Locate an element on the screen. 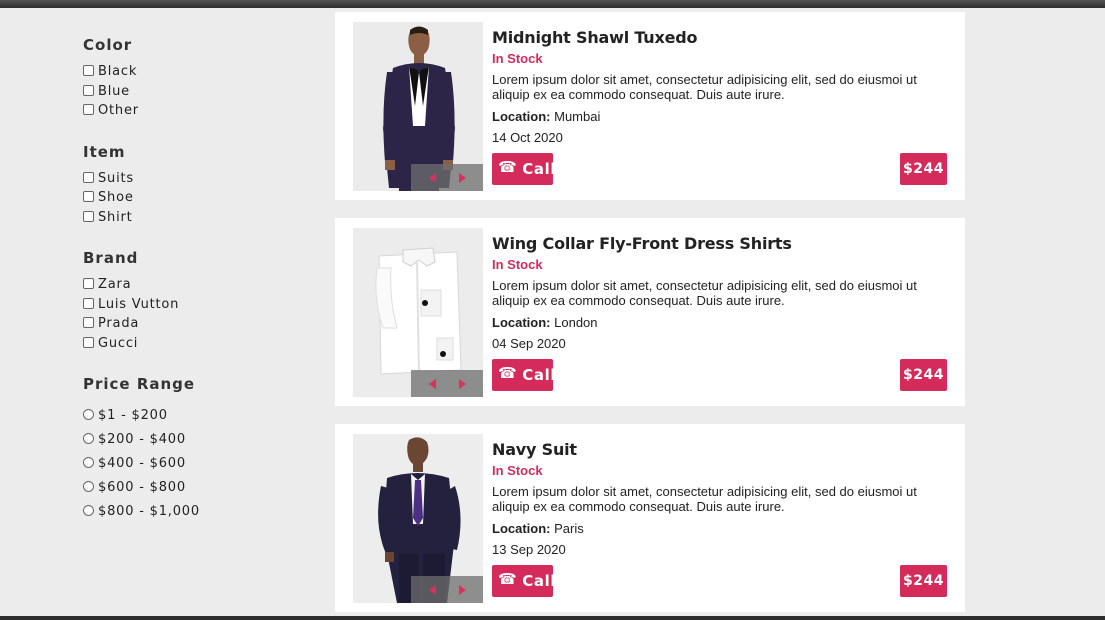 The image size is (1105, 620). brand-option-gucci: Gucci is located at coordinates (198, 344).